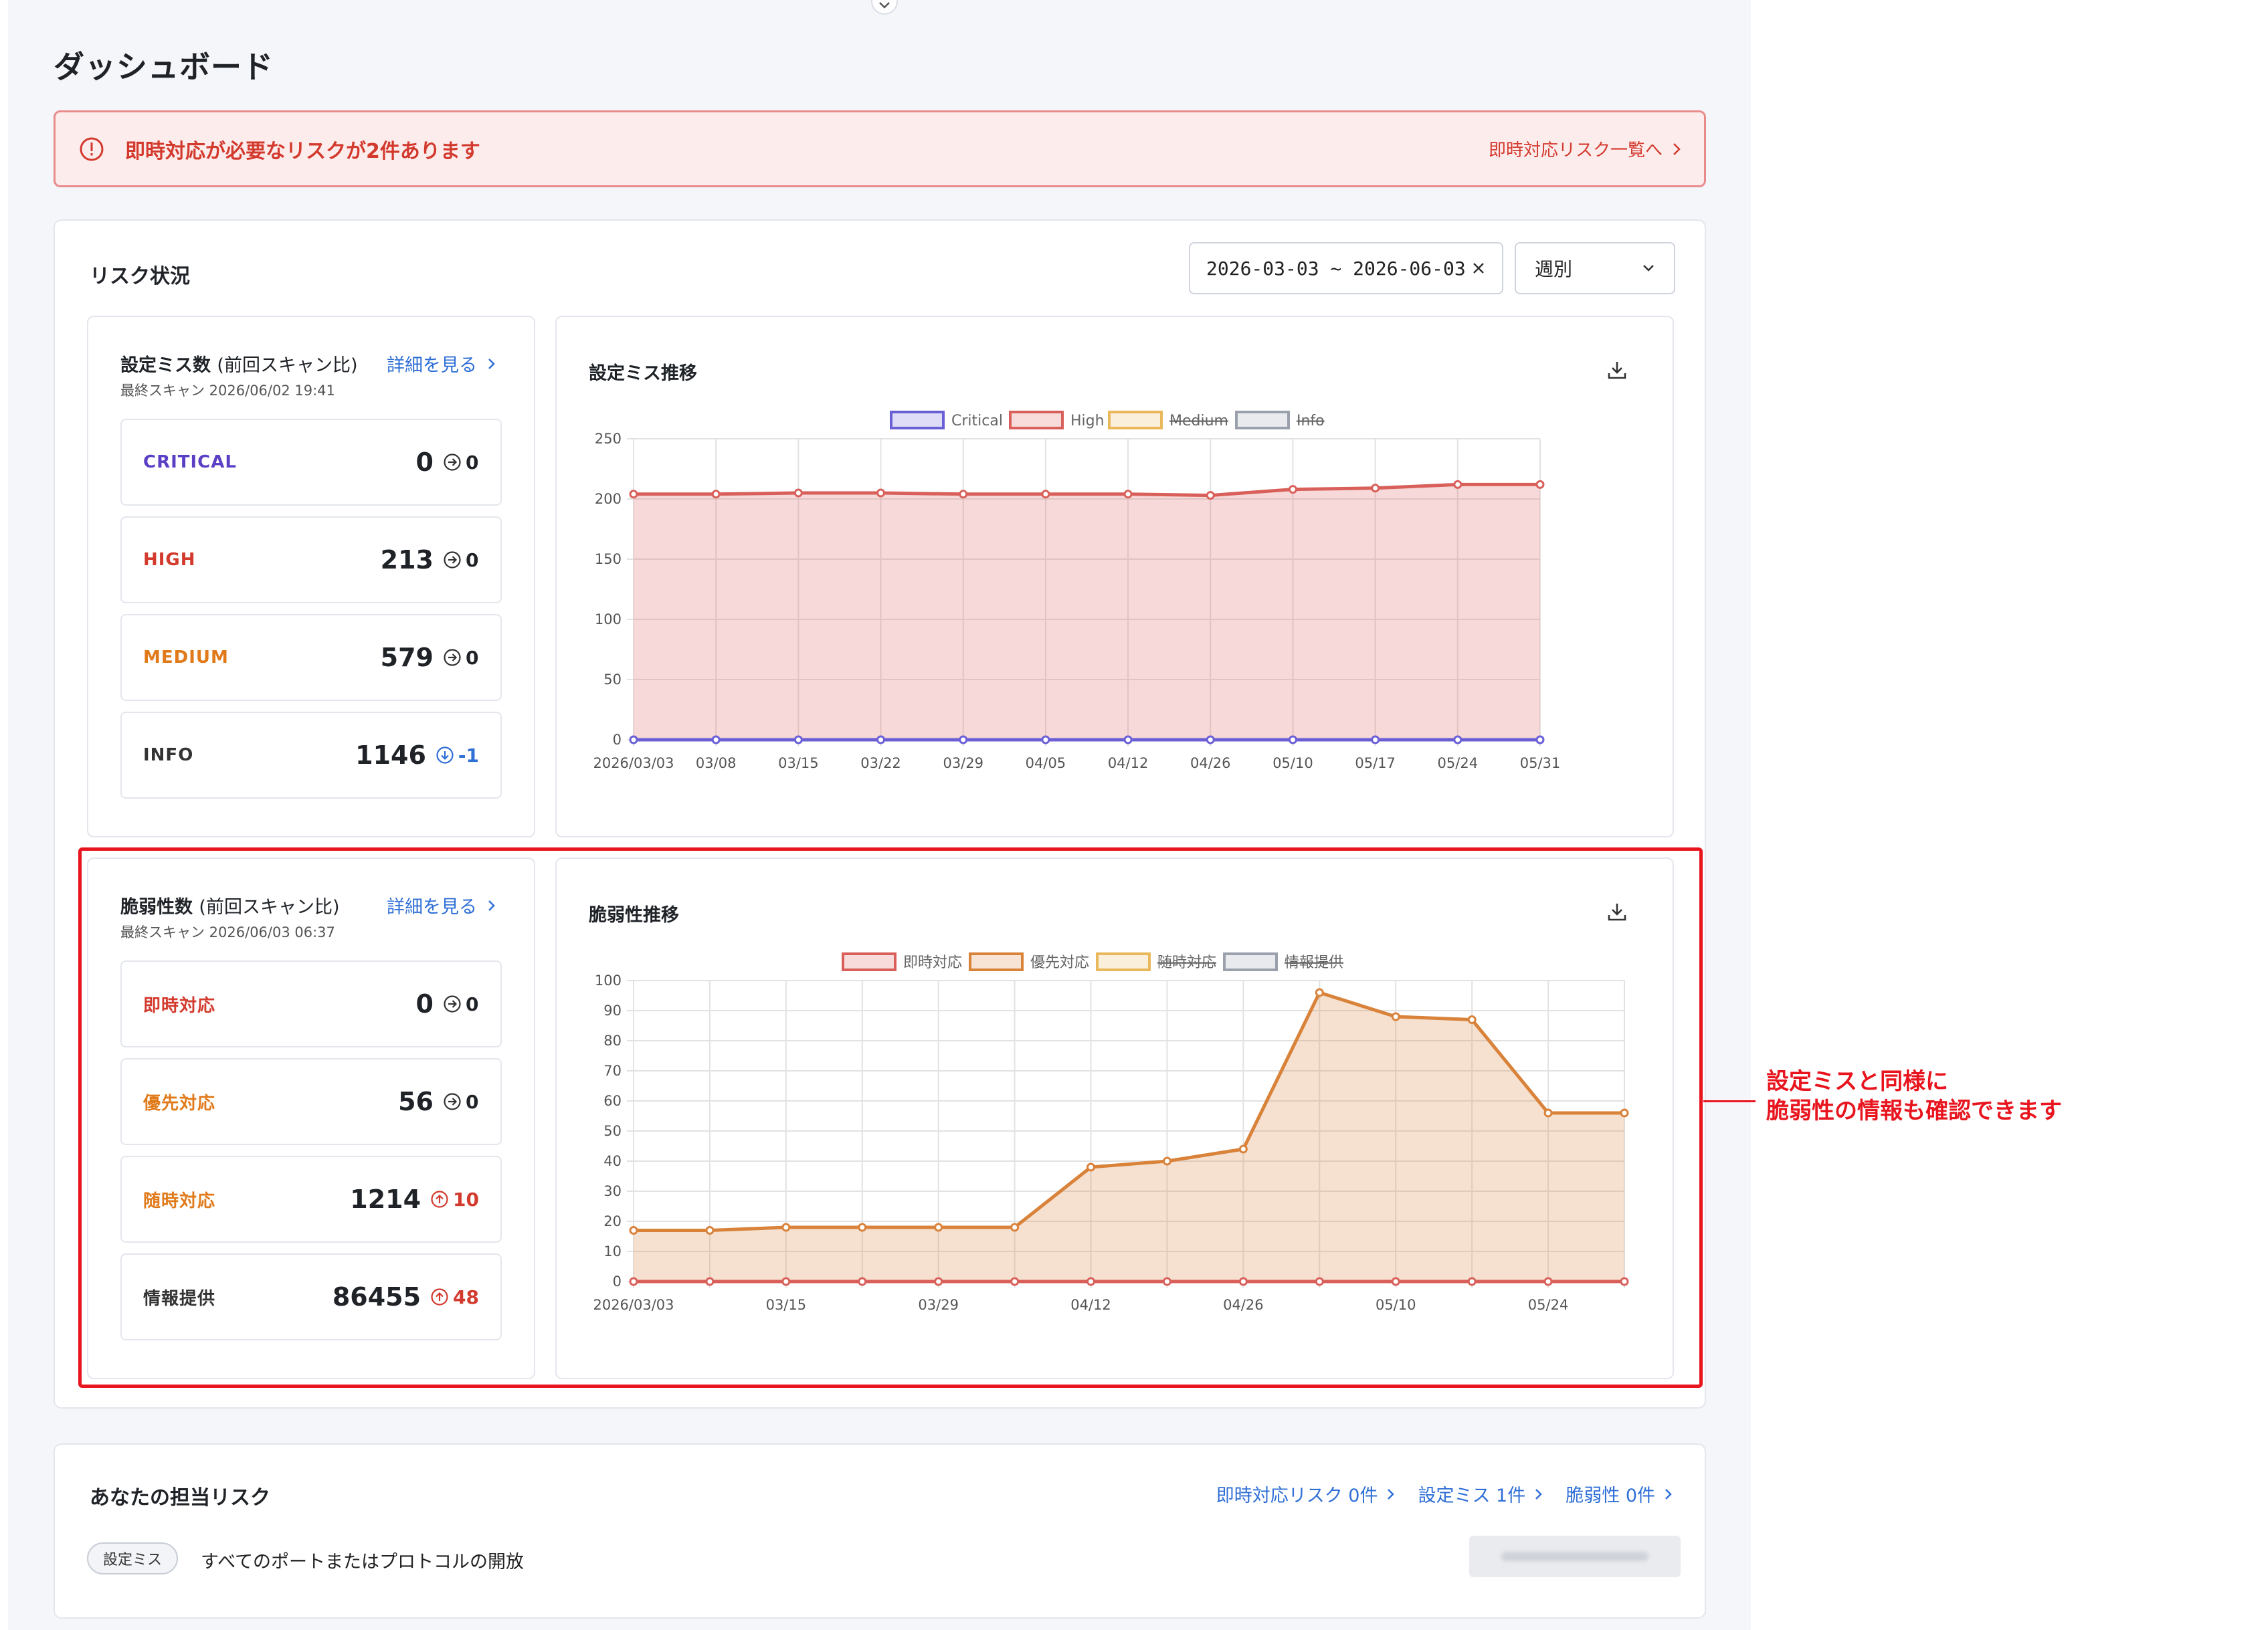 This screenshot has width=2268, height=1630. I want to click on misconfig-chart-x-tick-label: 04/12, so click(1128, 763).